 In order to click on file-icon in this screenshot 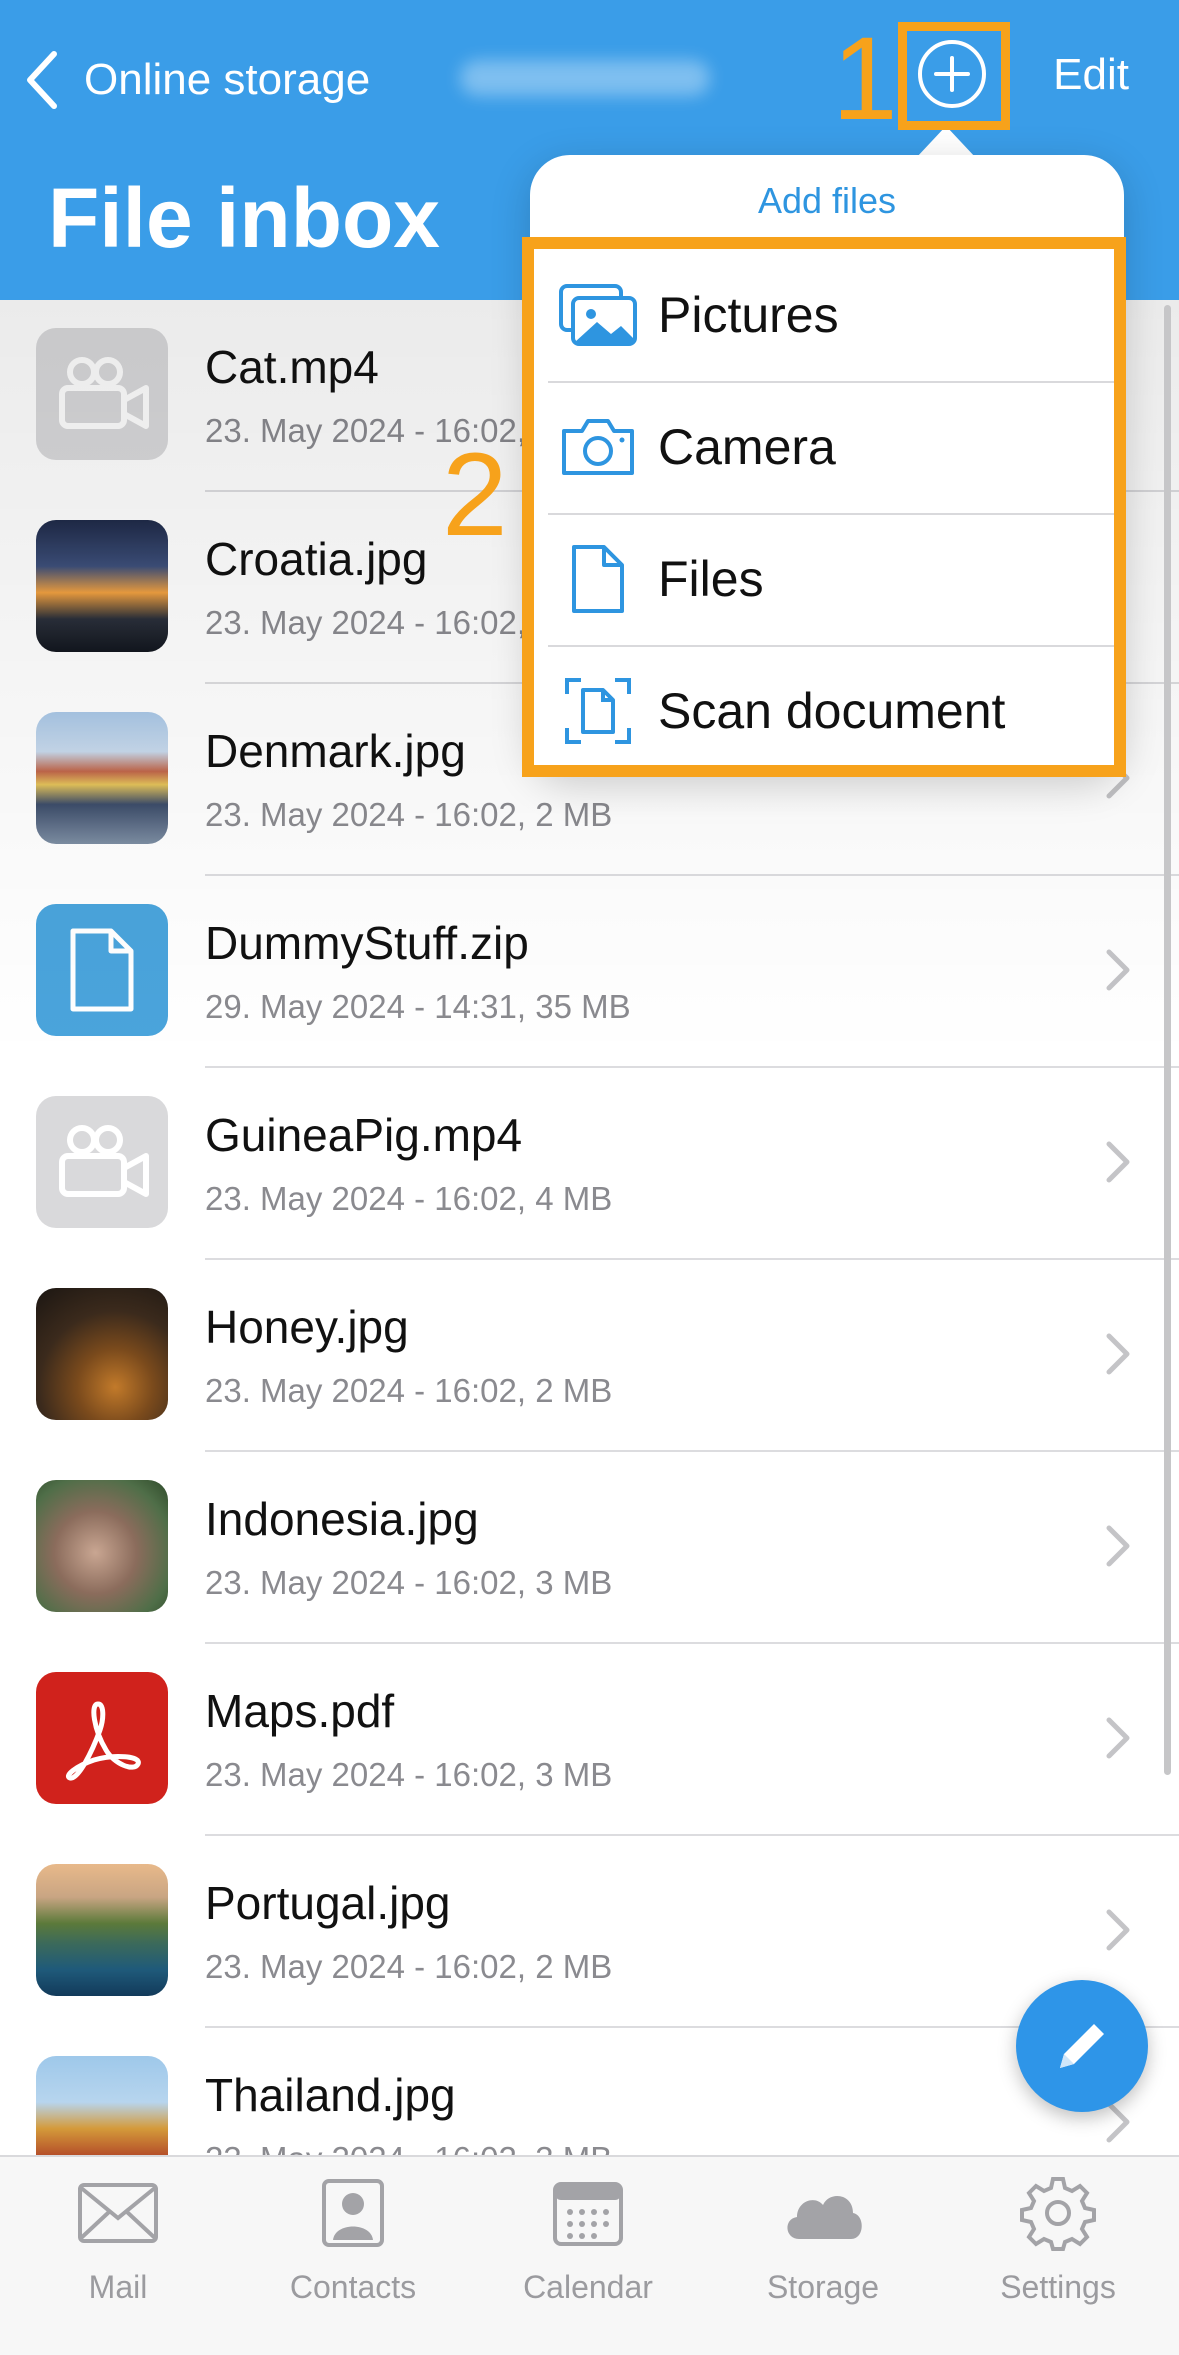, I will do `click(598, 579)`.